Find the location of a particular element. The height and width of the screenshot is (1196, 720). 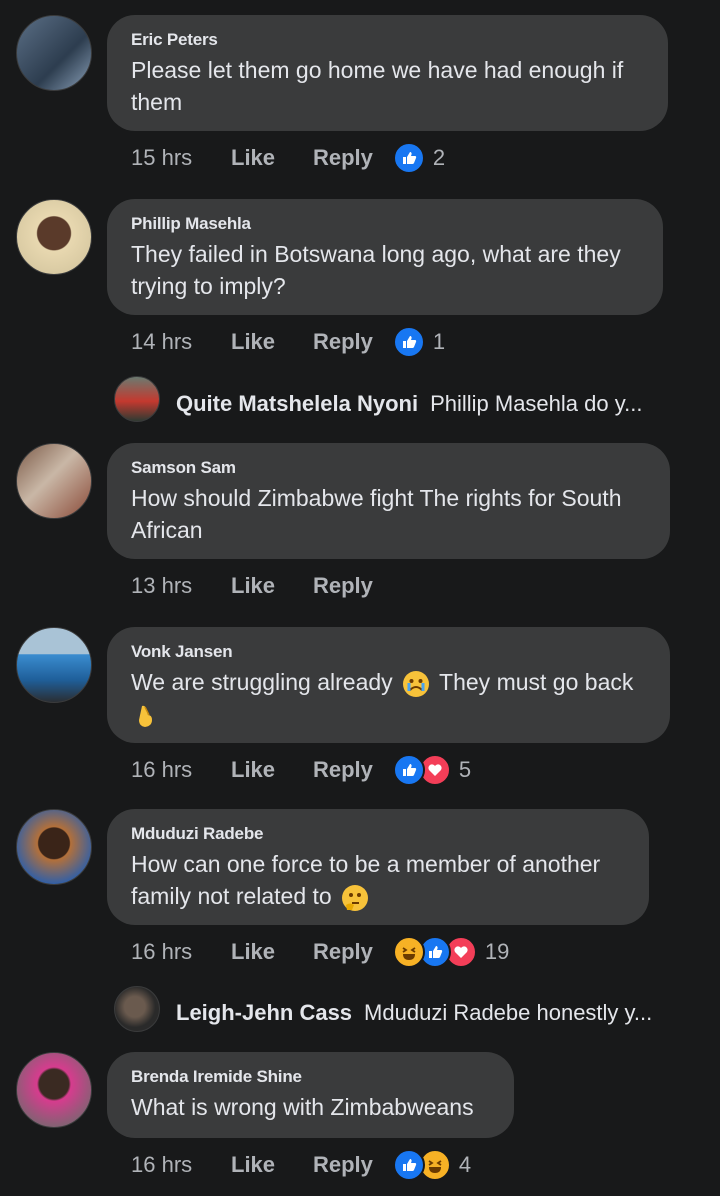

reactions: 1 is located at coordinates (419, 342).